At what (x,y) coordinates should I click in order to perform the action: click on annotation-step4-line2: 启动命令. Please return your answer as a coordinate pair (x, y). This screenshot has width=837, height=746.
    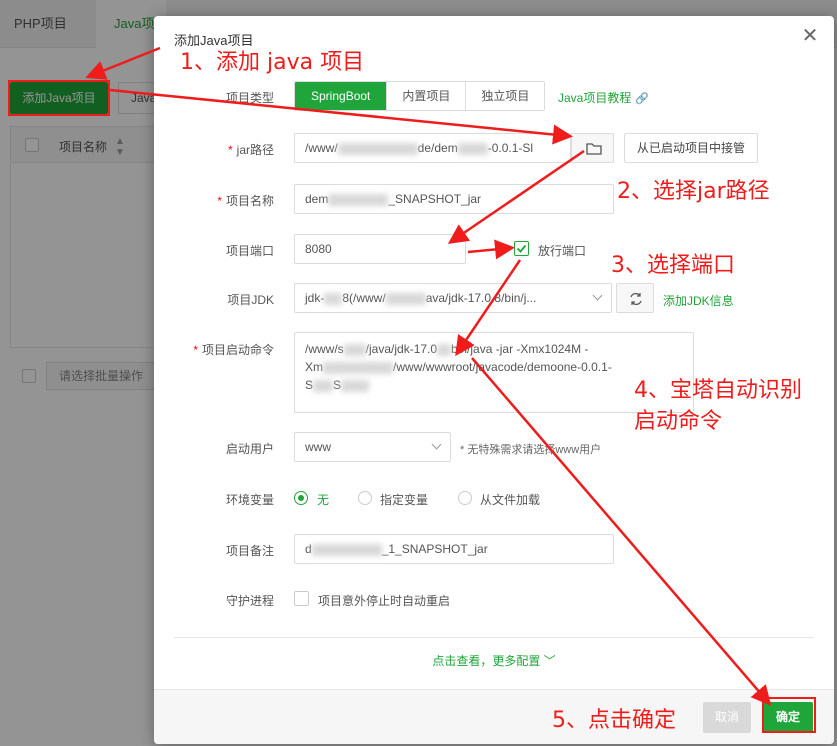
    Looking at the image, I should click on (678, 421).